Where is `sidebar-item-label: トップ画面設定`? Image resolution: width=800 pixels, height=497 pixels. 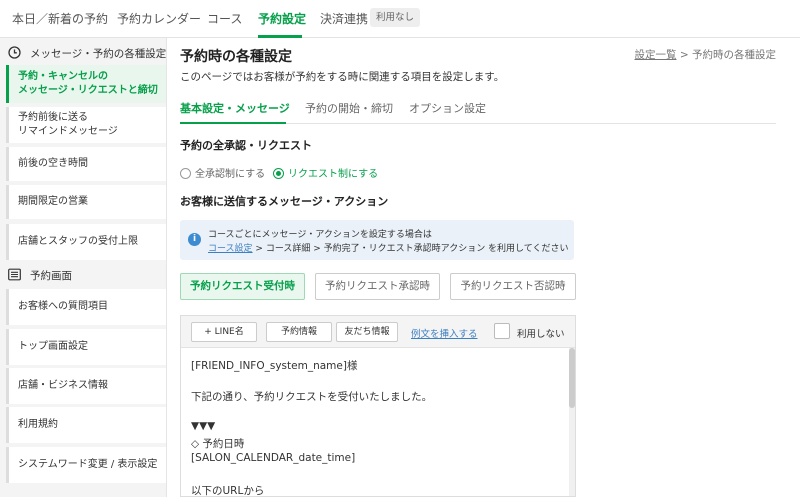
sidebar-item-label: トップ画面設定 is located at coordinates (53, 346).